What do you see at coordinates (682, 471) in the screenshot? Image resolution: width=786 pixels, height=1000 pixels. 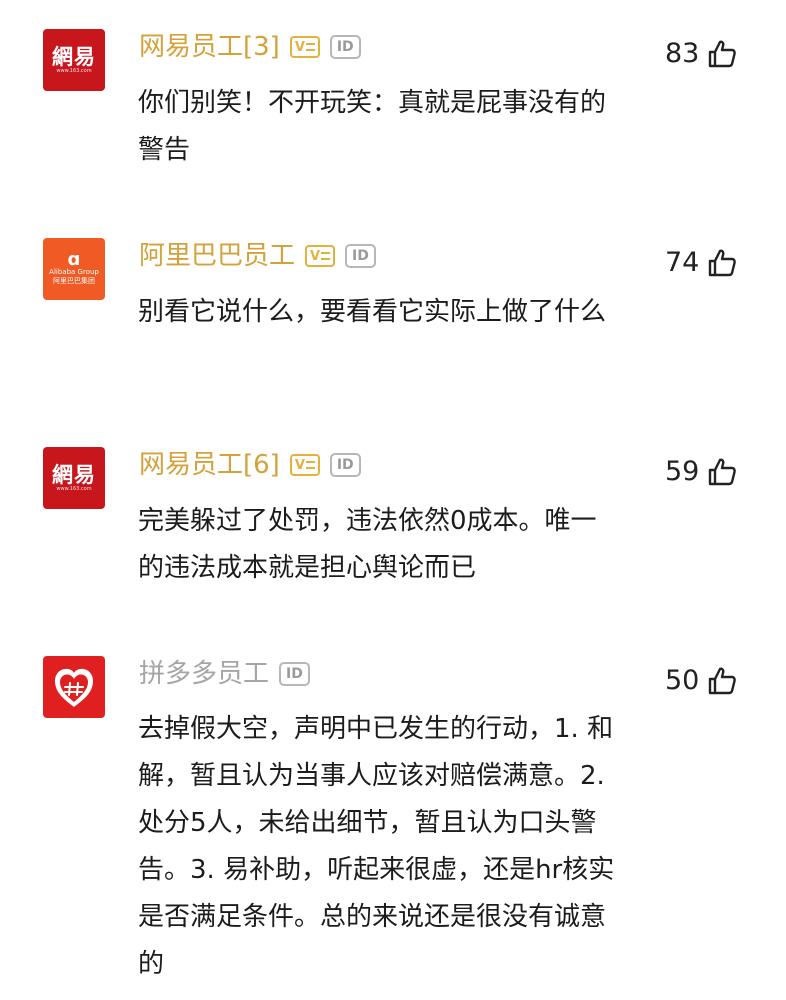 I see `like-count: 59` at bounding box center [682, 471].